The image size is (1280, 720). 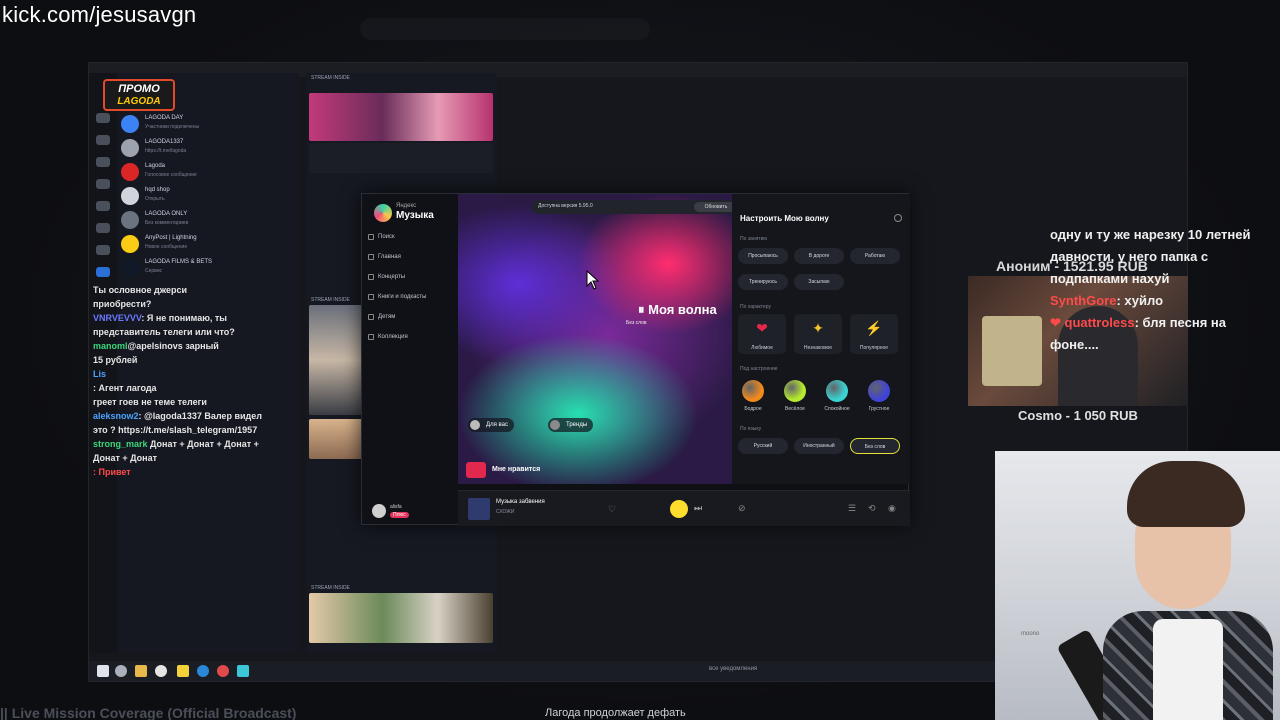 What do you see at coordinates (1030, 634) in the screenshot?
I see `mic-label: moono` at bounding box center [1030, 634].